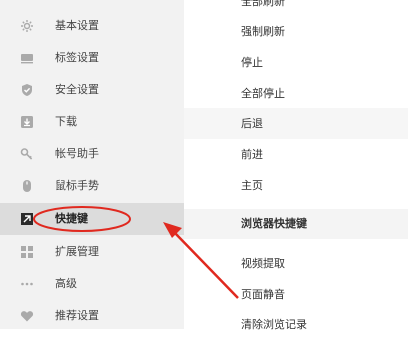 This screenshot has height=340, width=408. What do you see at coordinates (296, 263) in the screenshot?
I see `shortcut-row-video-extract: 视频提取` at bounding box center [296, 263].